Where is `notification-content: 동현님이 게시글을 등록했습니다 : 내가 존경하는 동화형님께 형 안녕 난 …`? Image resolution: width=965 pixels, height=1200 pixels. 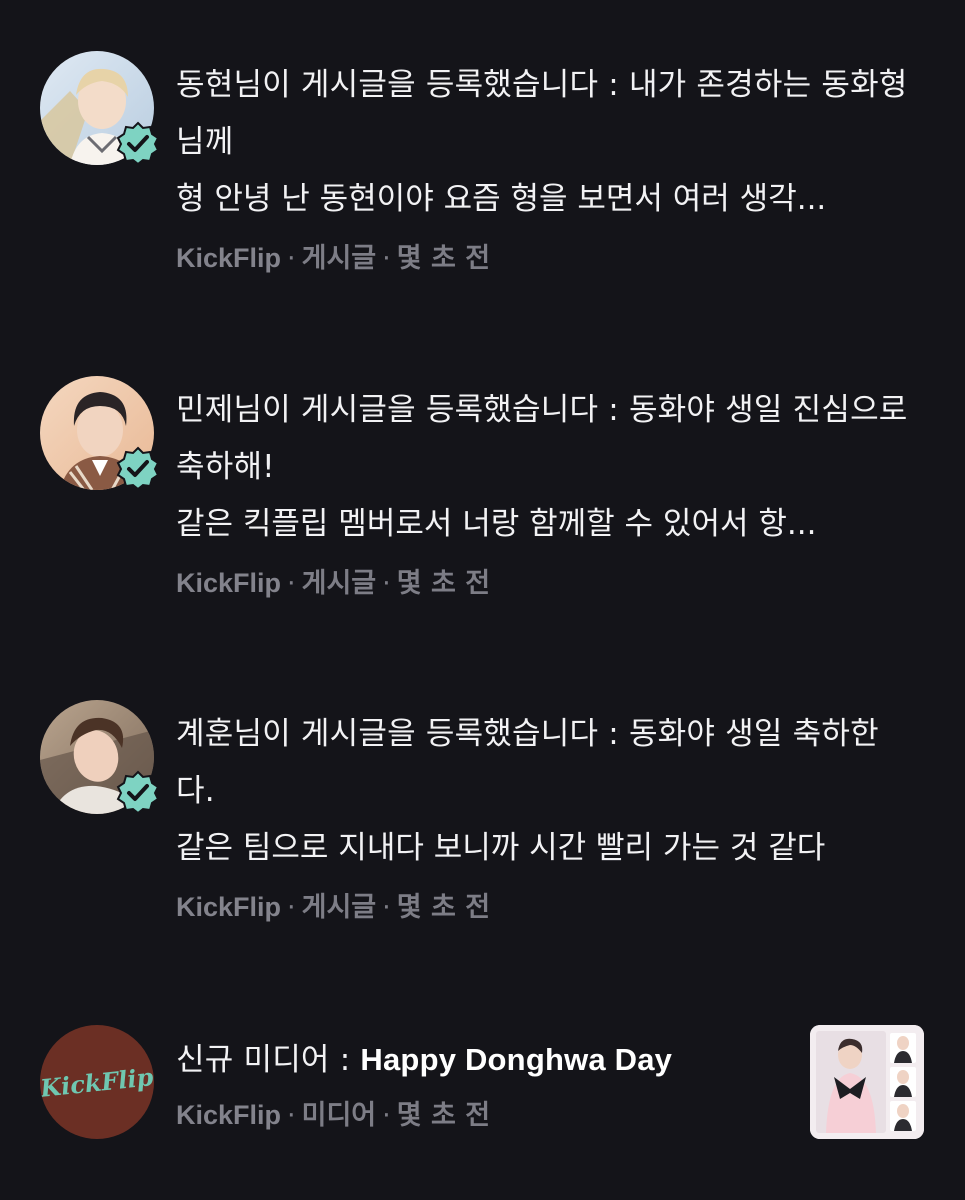 notification-content: 동현님이 게시글을 등록했습니다 : 내가 존경하는 동화형님께 형 안녕 난 … is located at coordinates (546, 168).